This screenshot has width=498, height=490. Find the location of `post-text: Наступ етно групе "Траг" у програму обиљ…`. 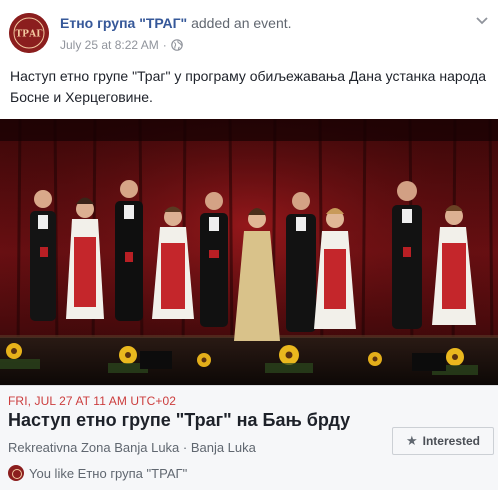

post-text: Наступ етно групе "Траг" у програму обиљ… is located at coordinates (248, 86).